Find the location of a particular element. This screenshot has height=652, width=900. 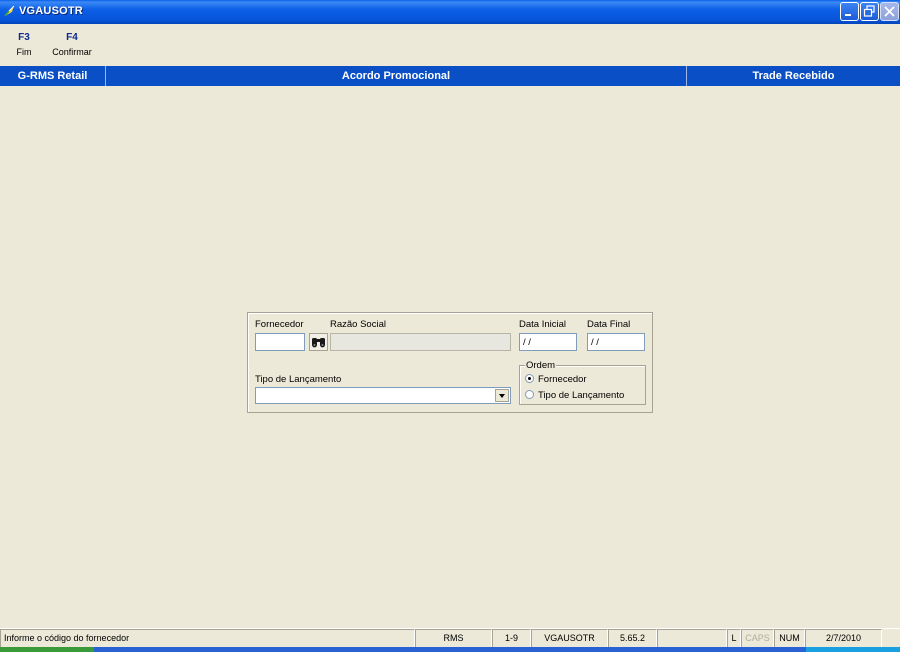

data-final-input: / / is located at coordinates (616, 342).